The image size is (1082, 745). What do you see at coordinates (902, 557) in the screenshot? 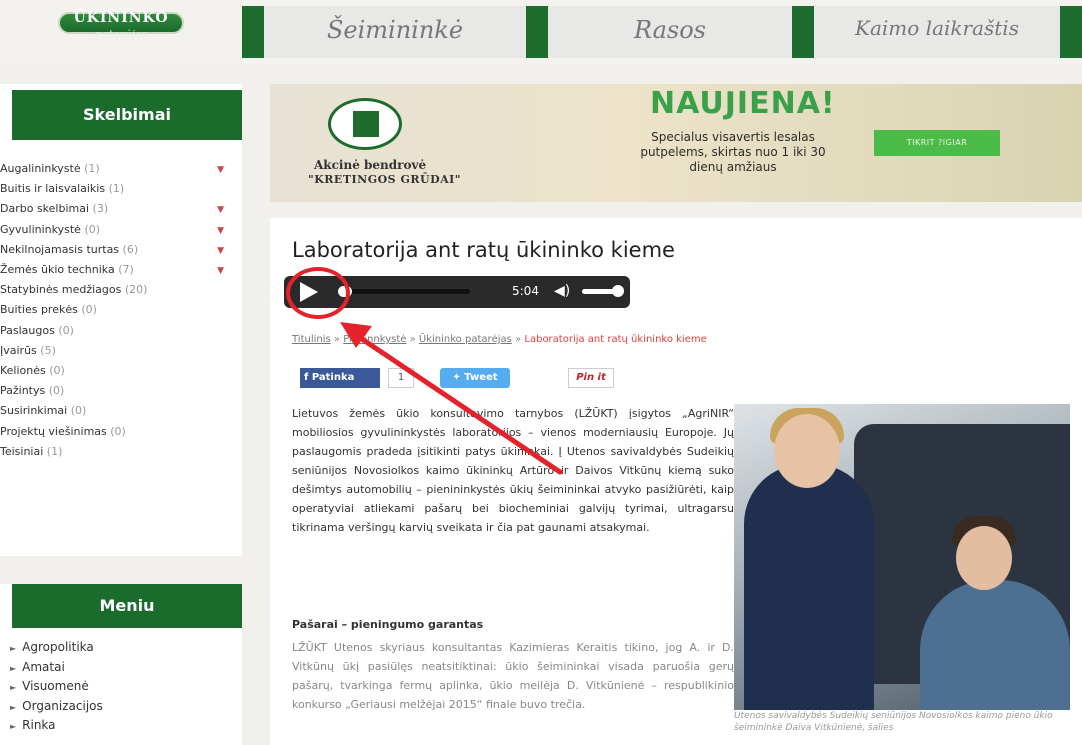
I see `article-photo` at bounding box center [902, 557].